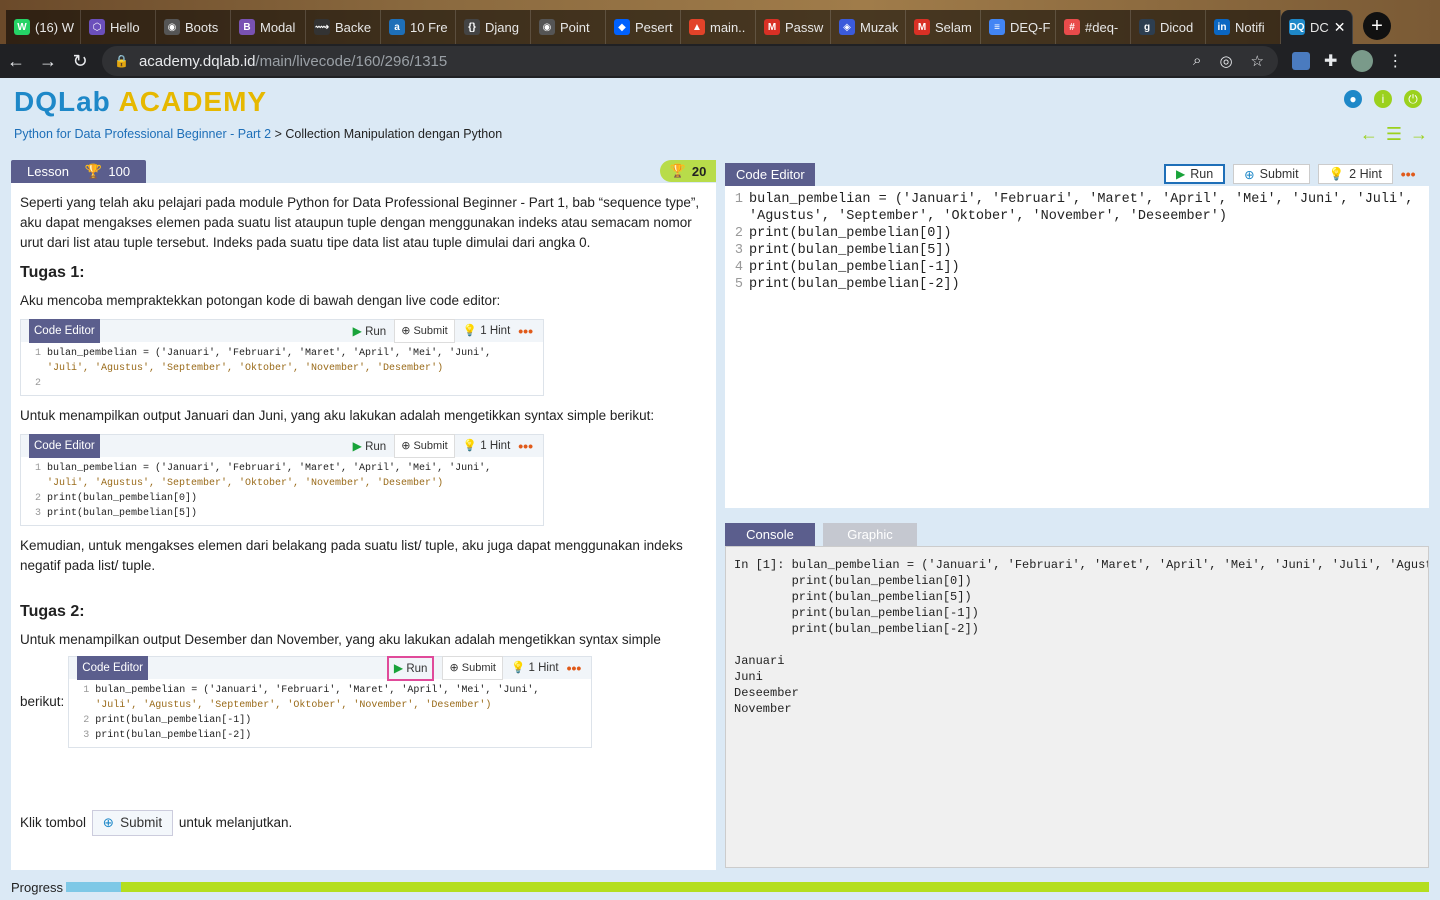 Image resolution: width=1440 pixels, height=900 pixels. Describe the element at coordinates (119, 171) in the screenshot. I see `lesson-points: 100` at that location.